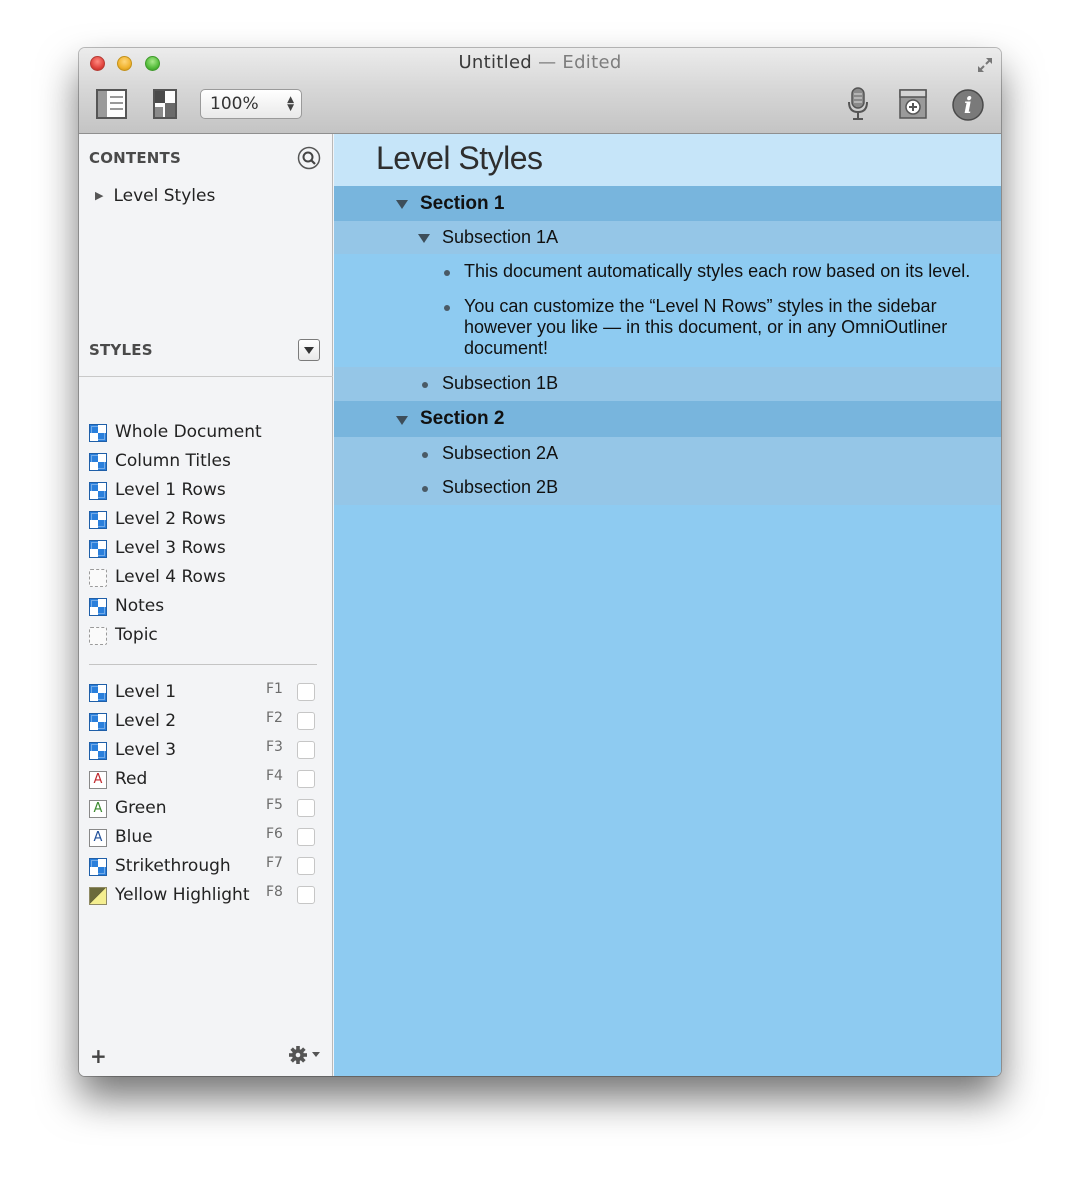  What do you see at coordinates (170, 519) in the screenshot?
I see `style-label: Level 2 Rows` at bounding box center [170, 519].